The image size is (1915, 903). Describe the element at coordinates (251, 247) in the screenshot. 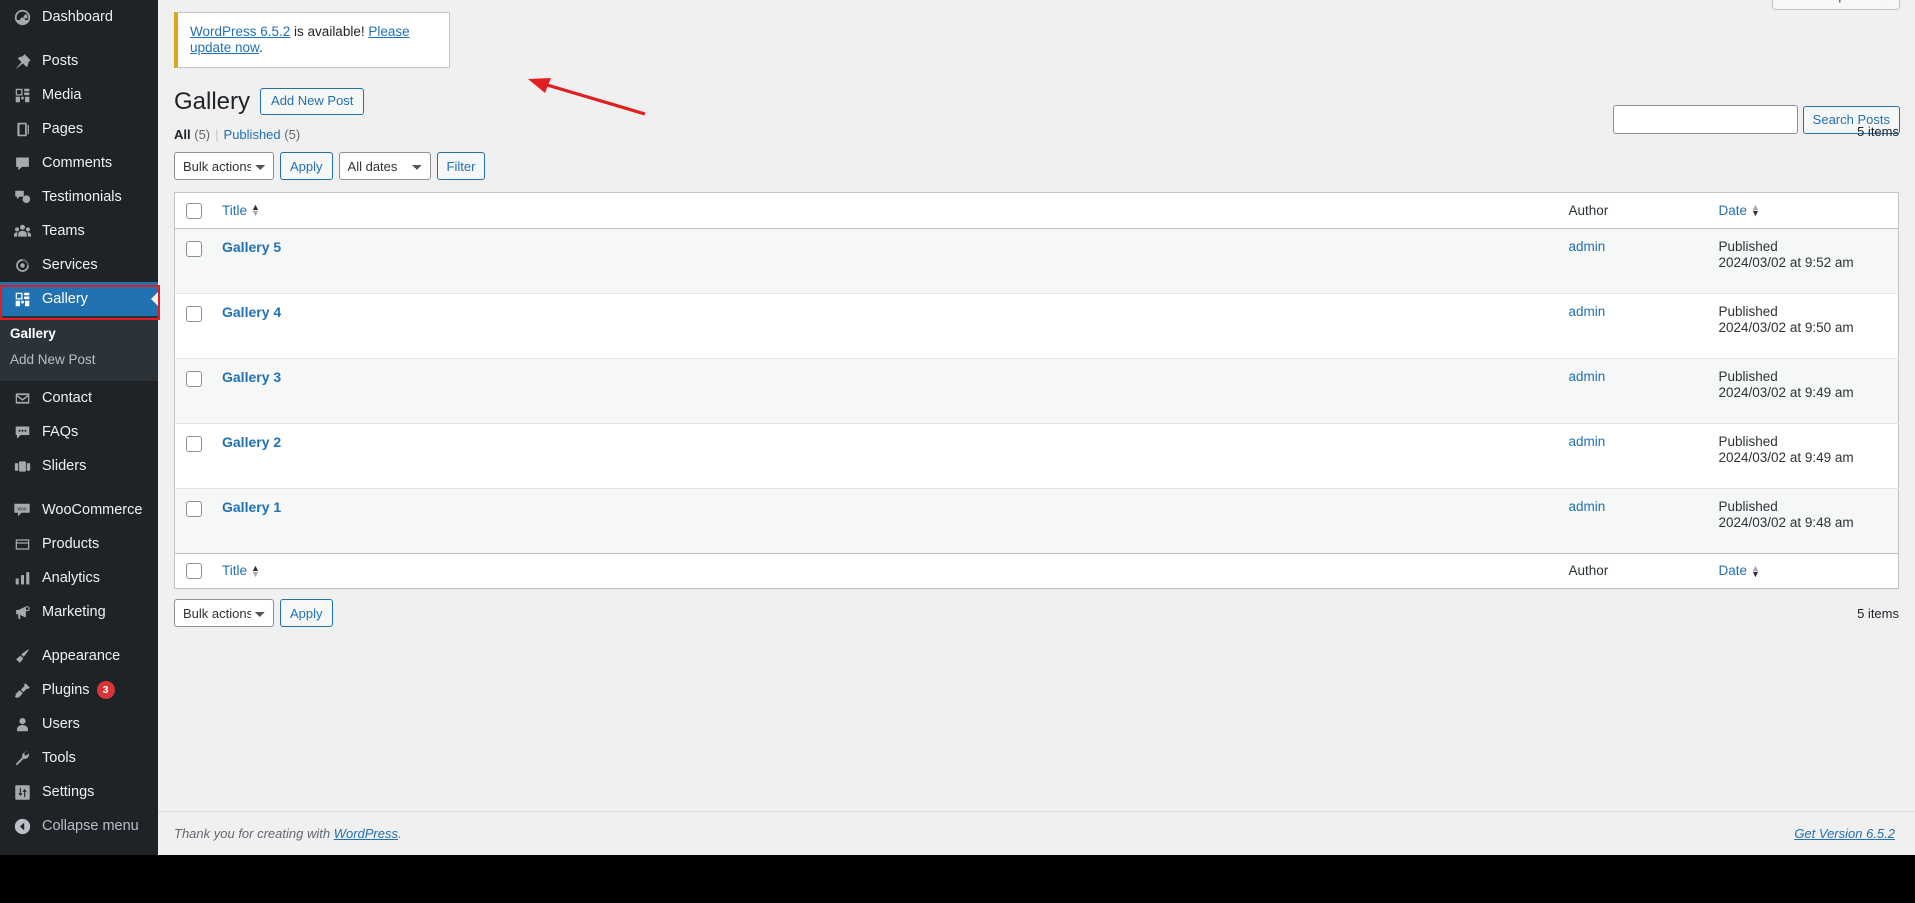

I see `post-title-link: Gallery 5` at that location.